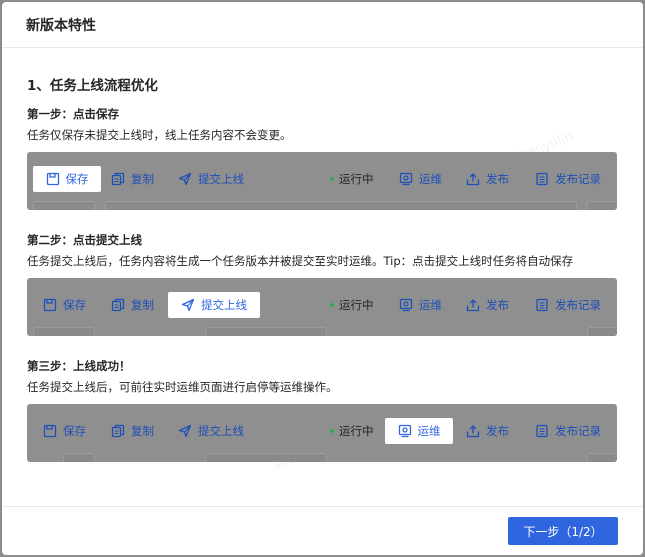 This screenshot has height=557, width=645. I want to click on modal-title: 新版本特性, so click(61, 25).